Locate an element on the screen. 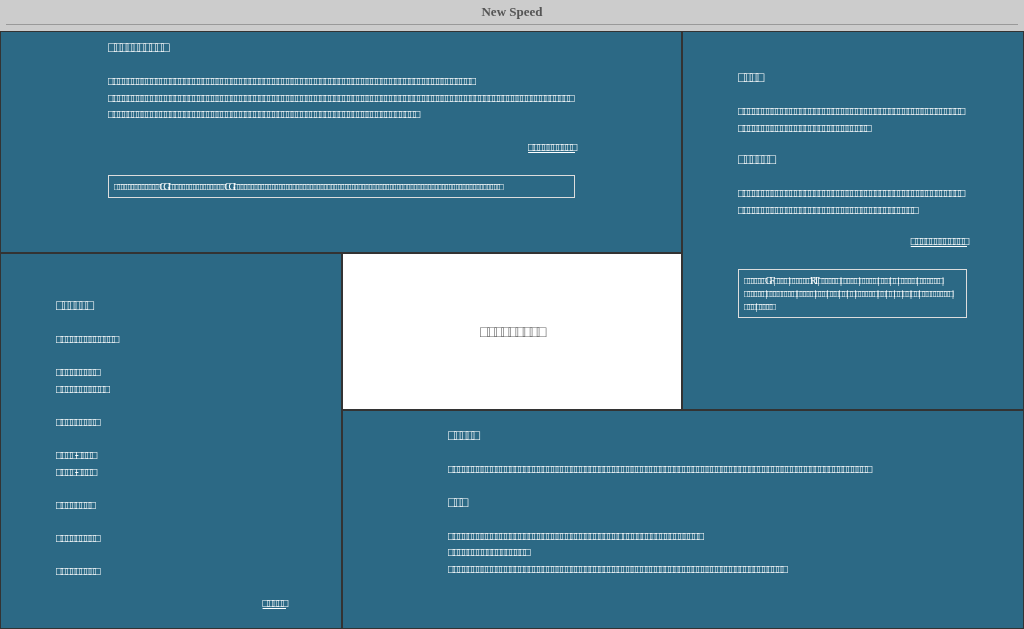 This screenshot has width=1024, height=629. menu-item: □□□□□□□□ is located at coordinates (198, 505).